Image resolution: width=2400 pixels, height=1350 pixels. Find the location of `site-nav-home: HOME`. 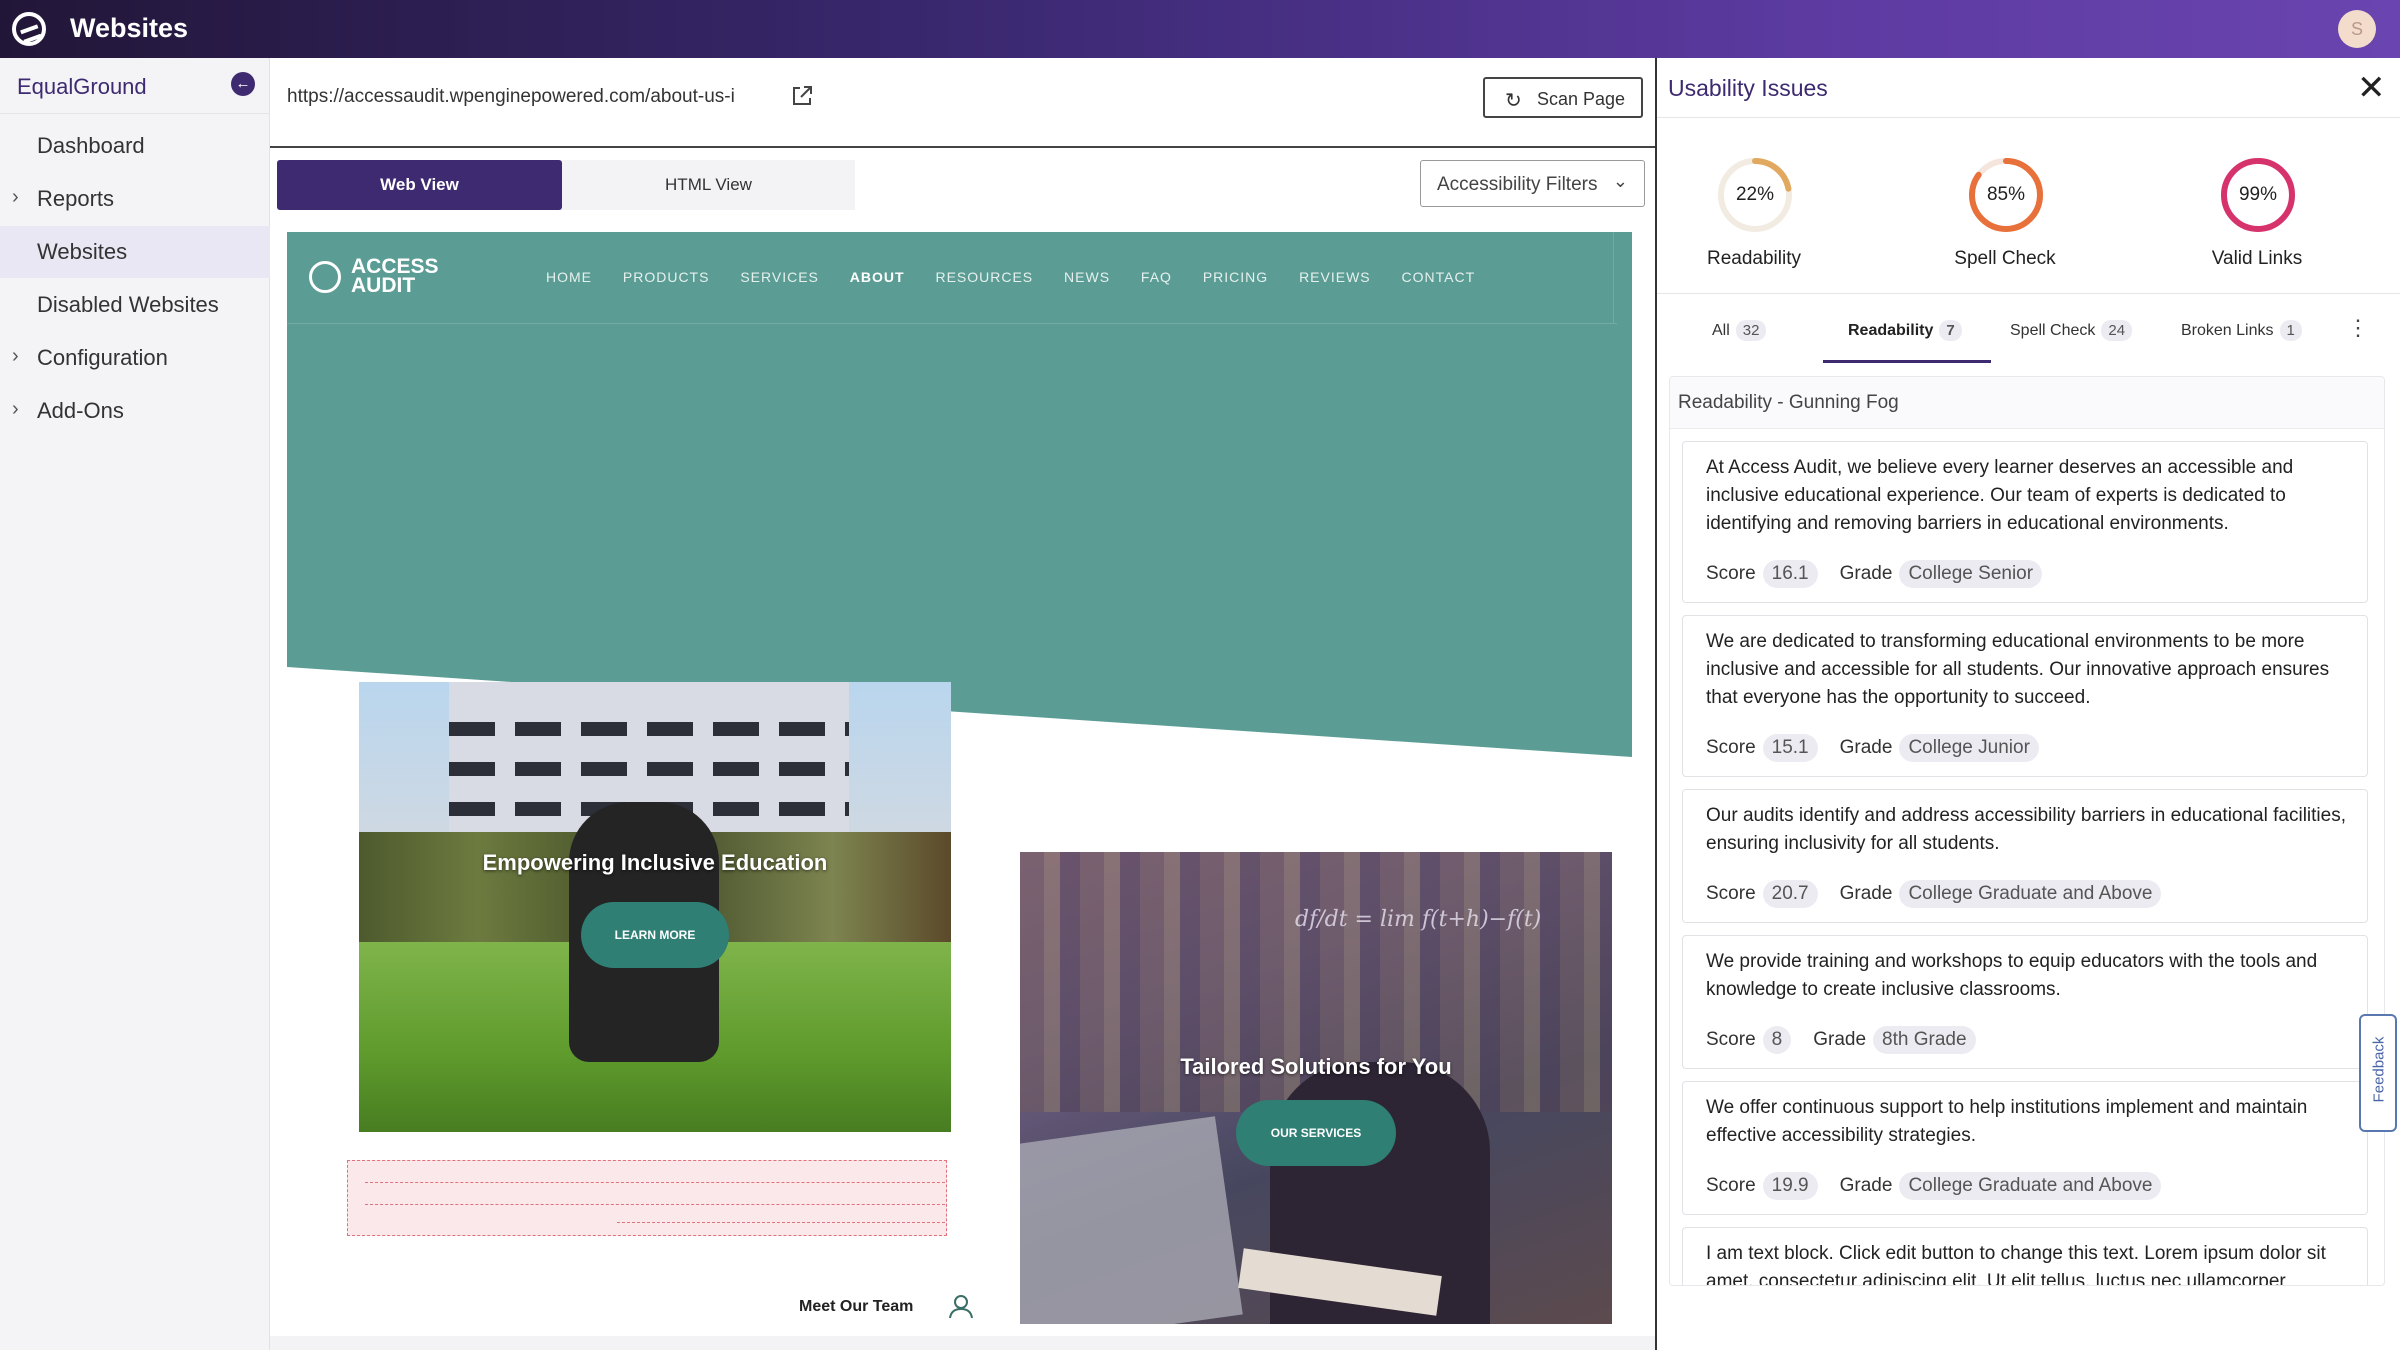

site-nav-home: HOME is located at coordinates (569, 277).